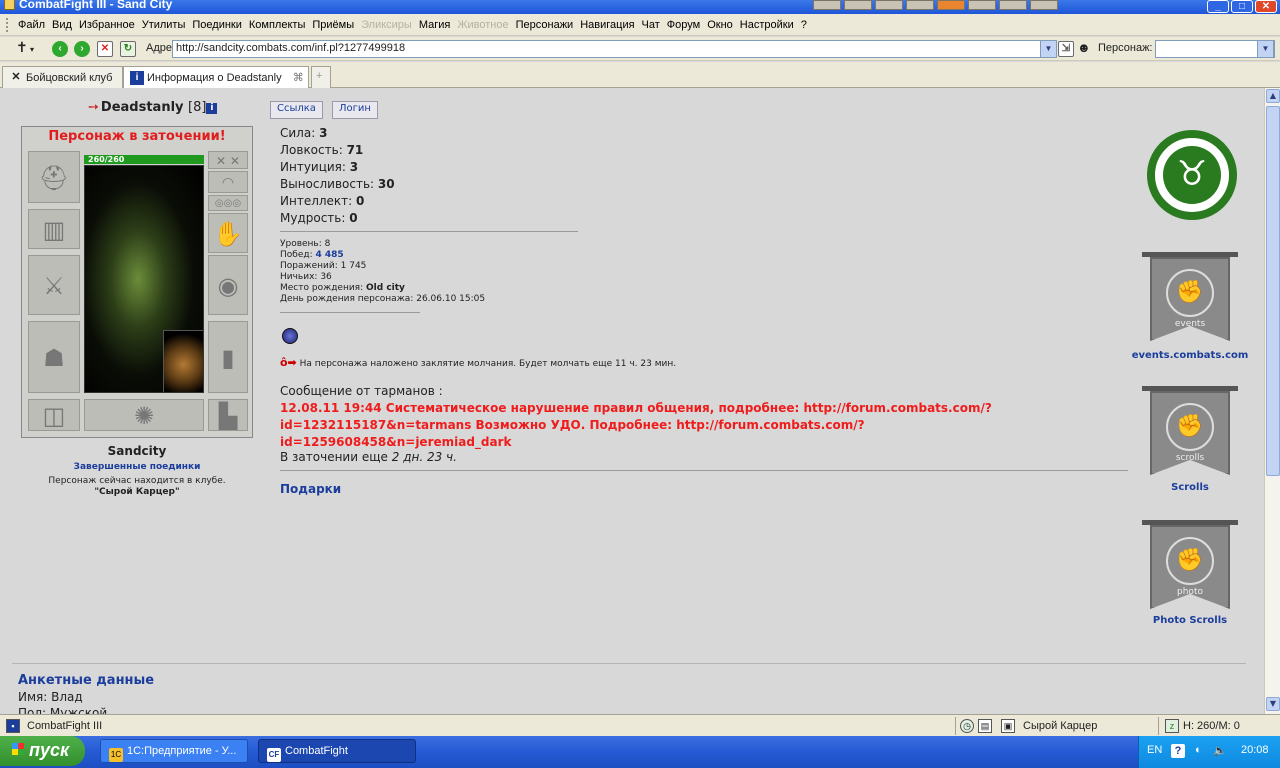 This screenshot has height=768, width=1280. What do you see at coordinates (355, 110) in the screenshot?
I see `login-button: Логин` at bounding box center [355, 110].